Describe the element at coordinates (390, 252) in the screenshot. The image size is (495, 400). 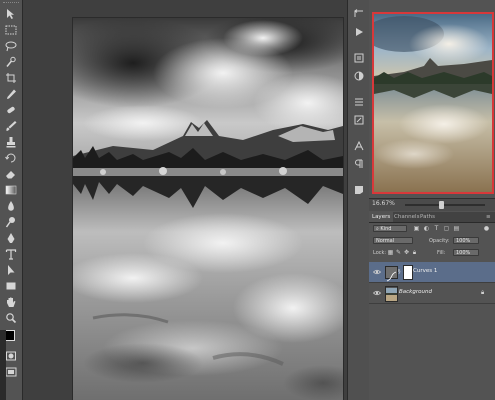
I see `lock-transparent-icon: ▦` at that location.